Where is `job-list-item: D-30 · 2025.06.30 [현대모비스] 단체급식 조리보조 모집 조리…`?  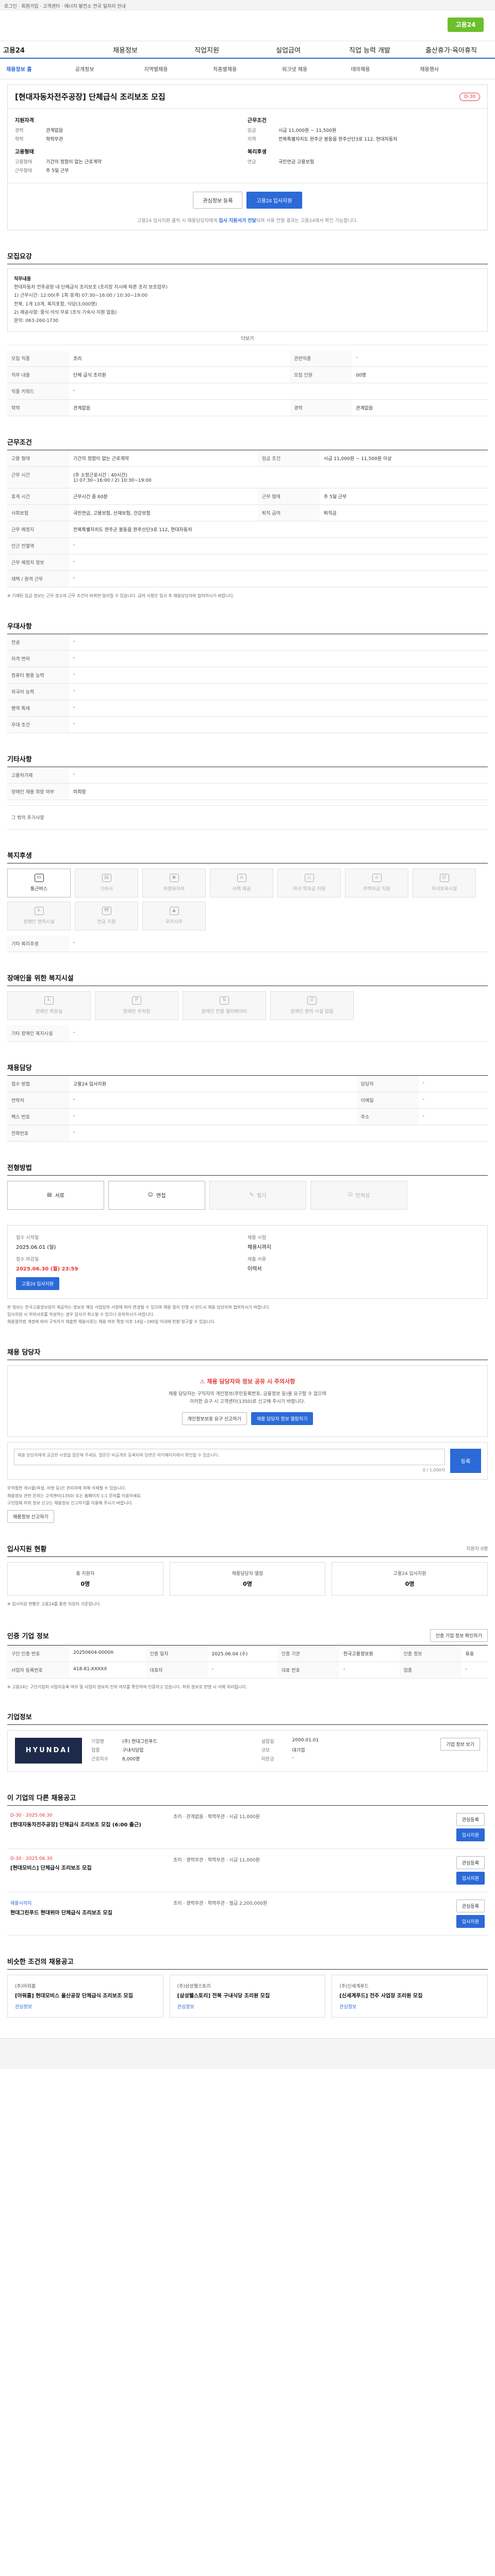
job-list-item: D-30 · 2025.06.30 [현대모비스] 단체급식 조리보조 모집 조리… is located at coordinates (247, 1871).